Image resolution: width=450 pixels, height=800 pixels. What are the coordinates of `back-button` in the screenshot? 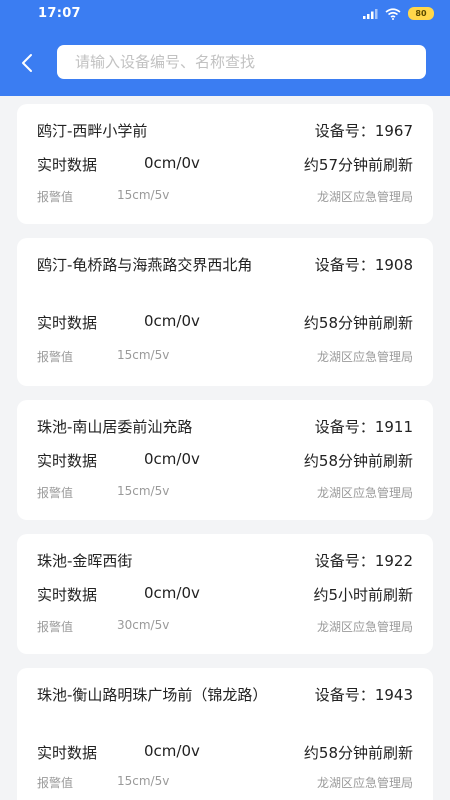 It's located at (27, 63).